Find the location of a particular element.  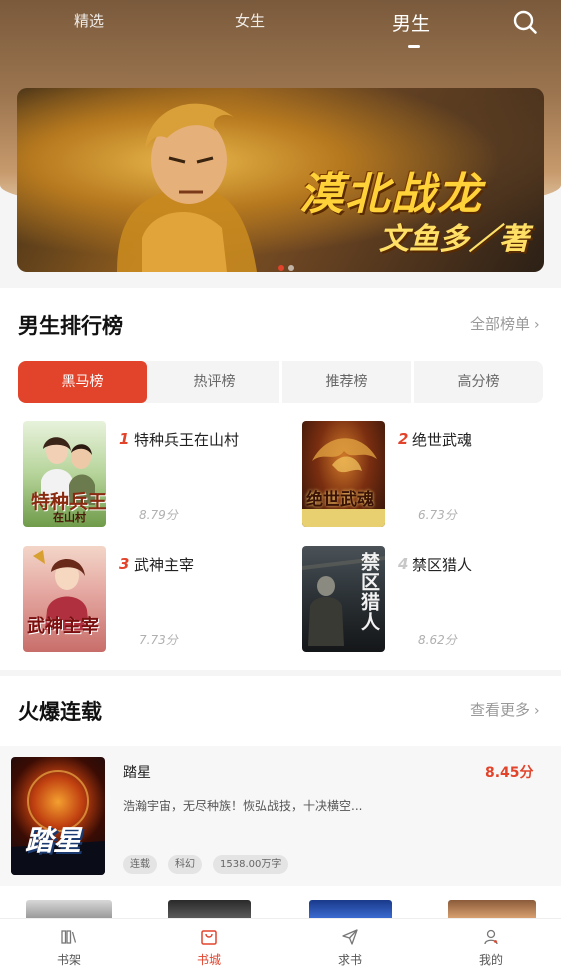

cover-title: 禁区猎人 is located at coordinates (369, 592).